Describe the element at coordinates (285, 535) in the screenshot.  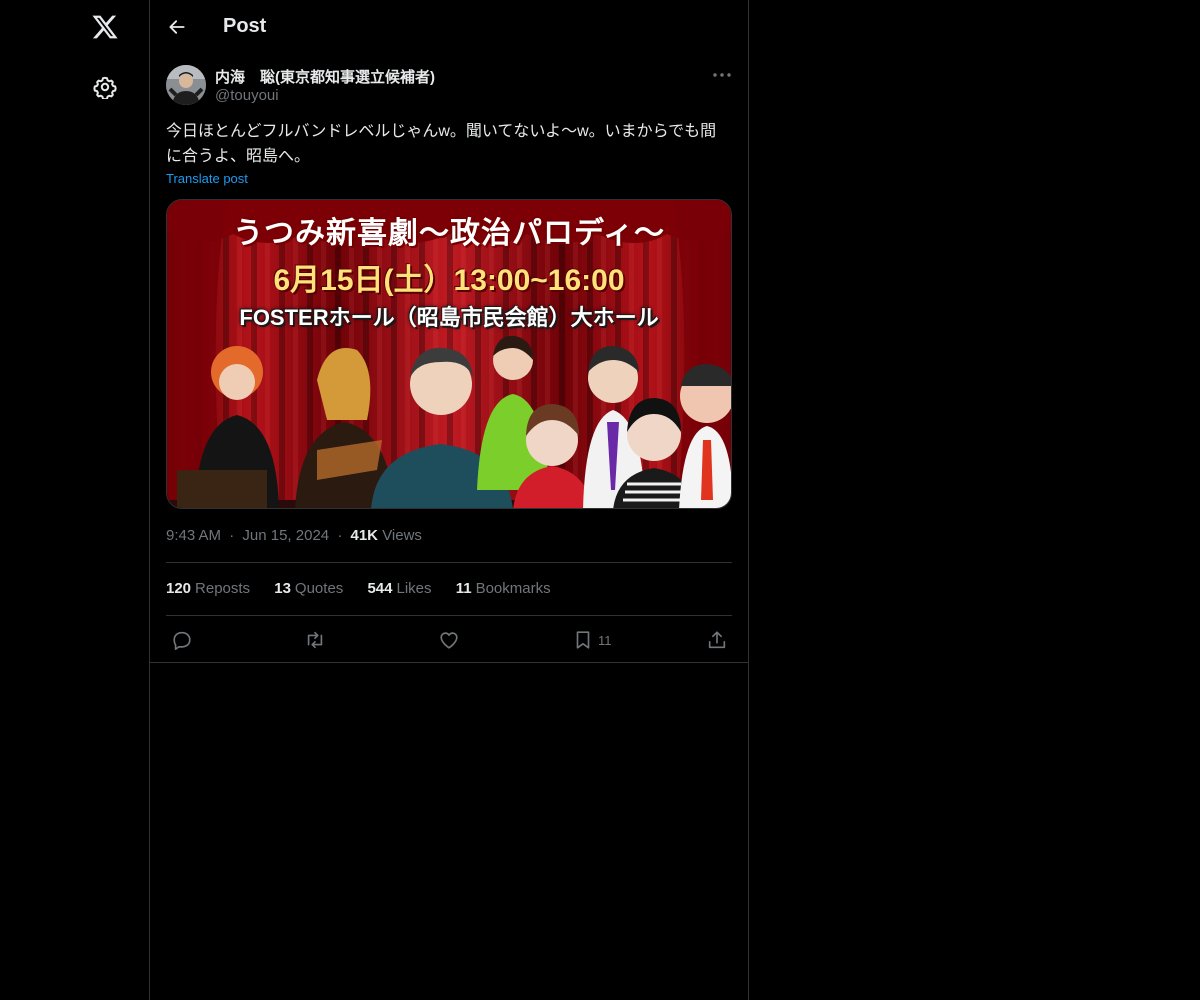
I see `post-date: Jun 15, 2024` at that location.